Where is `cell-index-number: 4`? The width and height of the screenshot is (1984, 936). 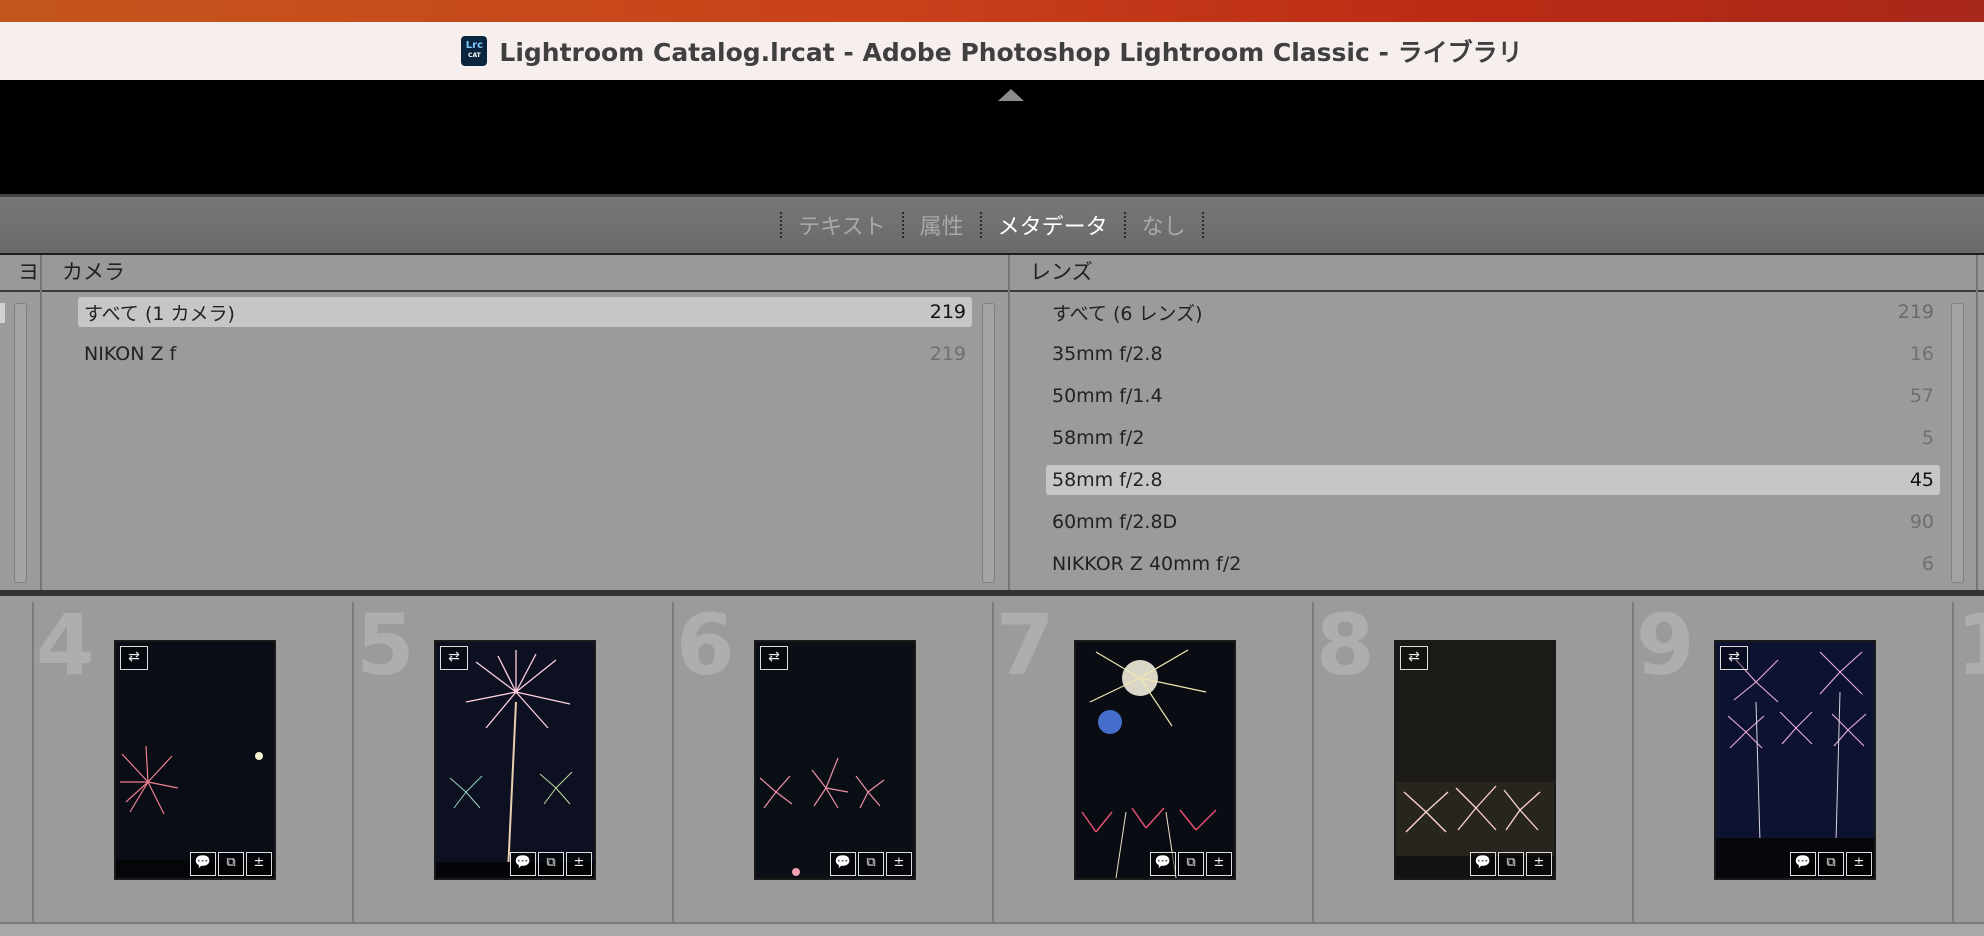 cell-index-number: 4 is located at coordinates (65, 645).